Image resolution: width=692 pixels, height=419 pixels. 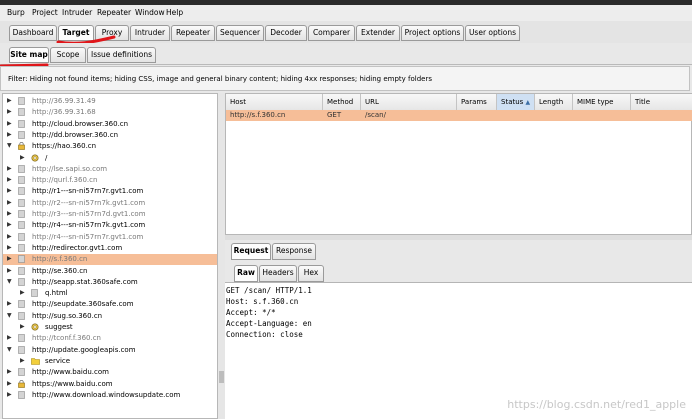 What do you see at coordinates (378, 33) in the screenshot?
I see `tab-extender: Extender` at bounding box center [378, 33].